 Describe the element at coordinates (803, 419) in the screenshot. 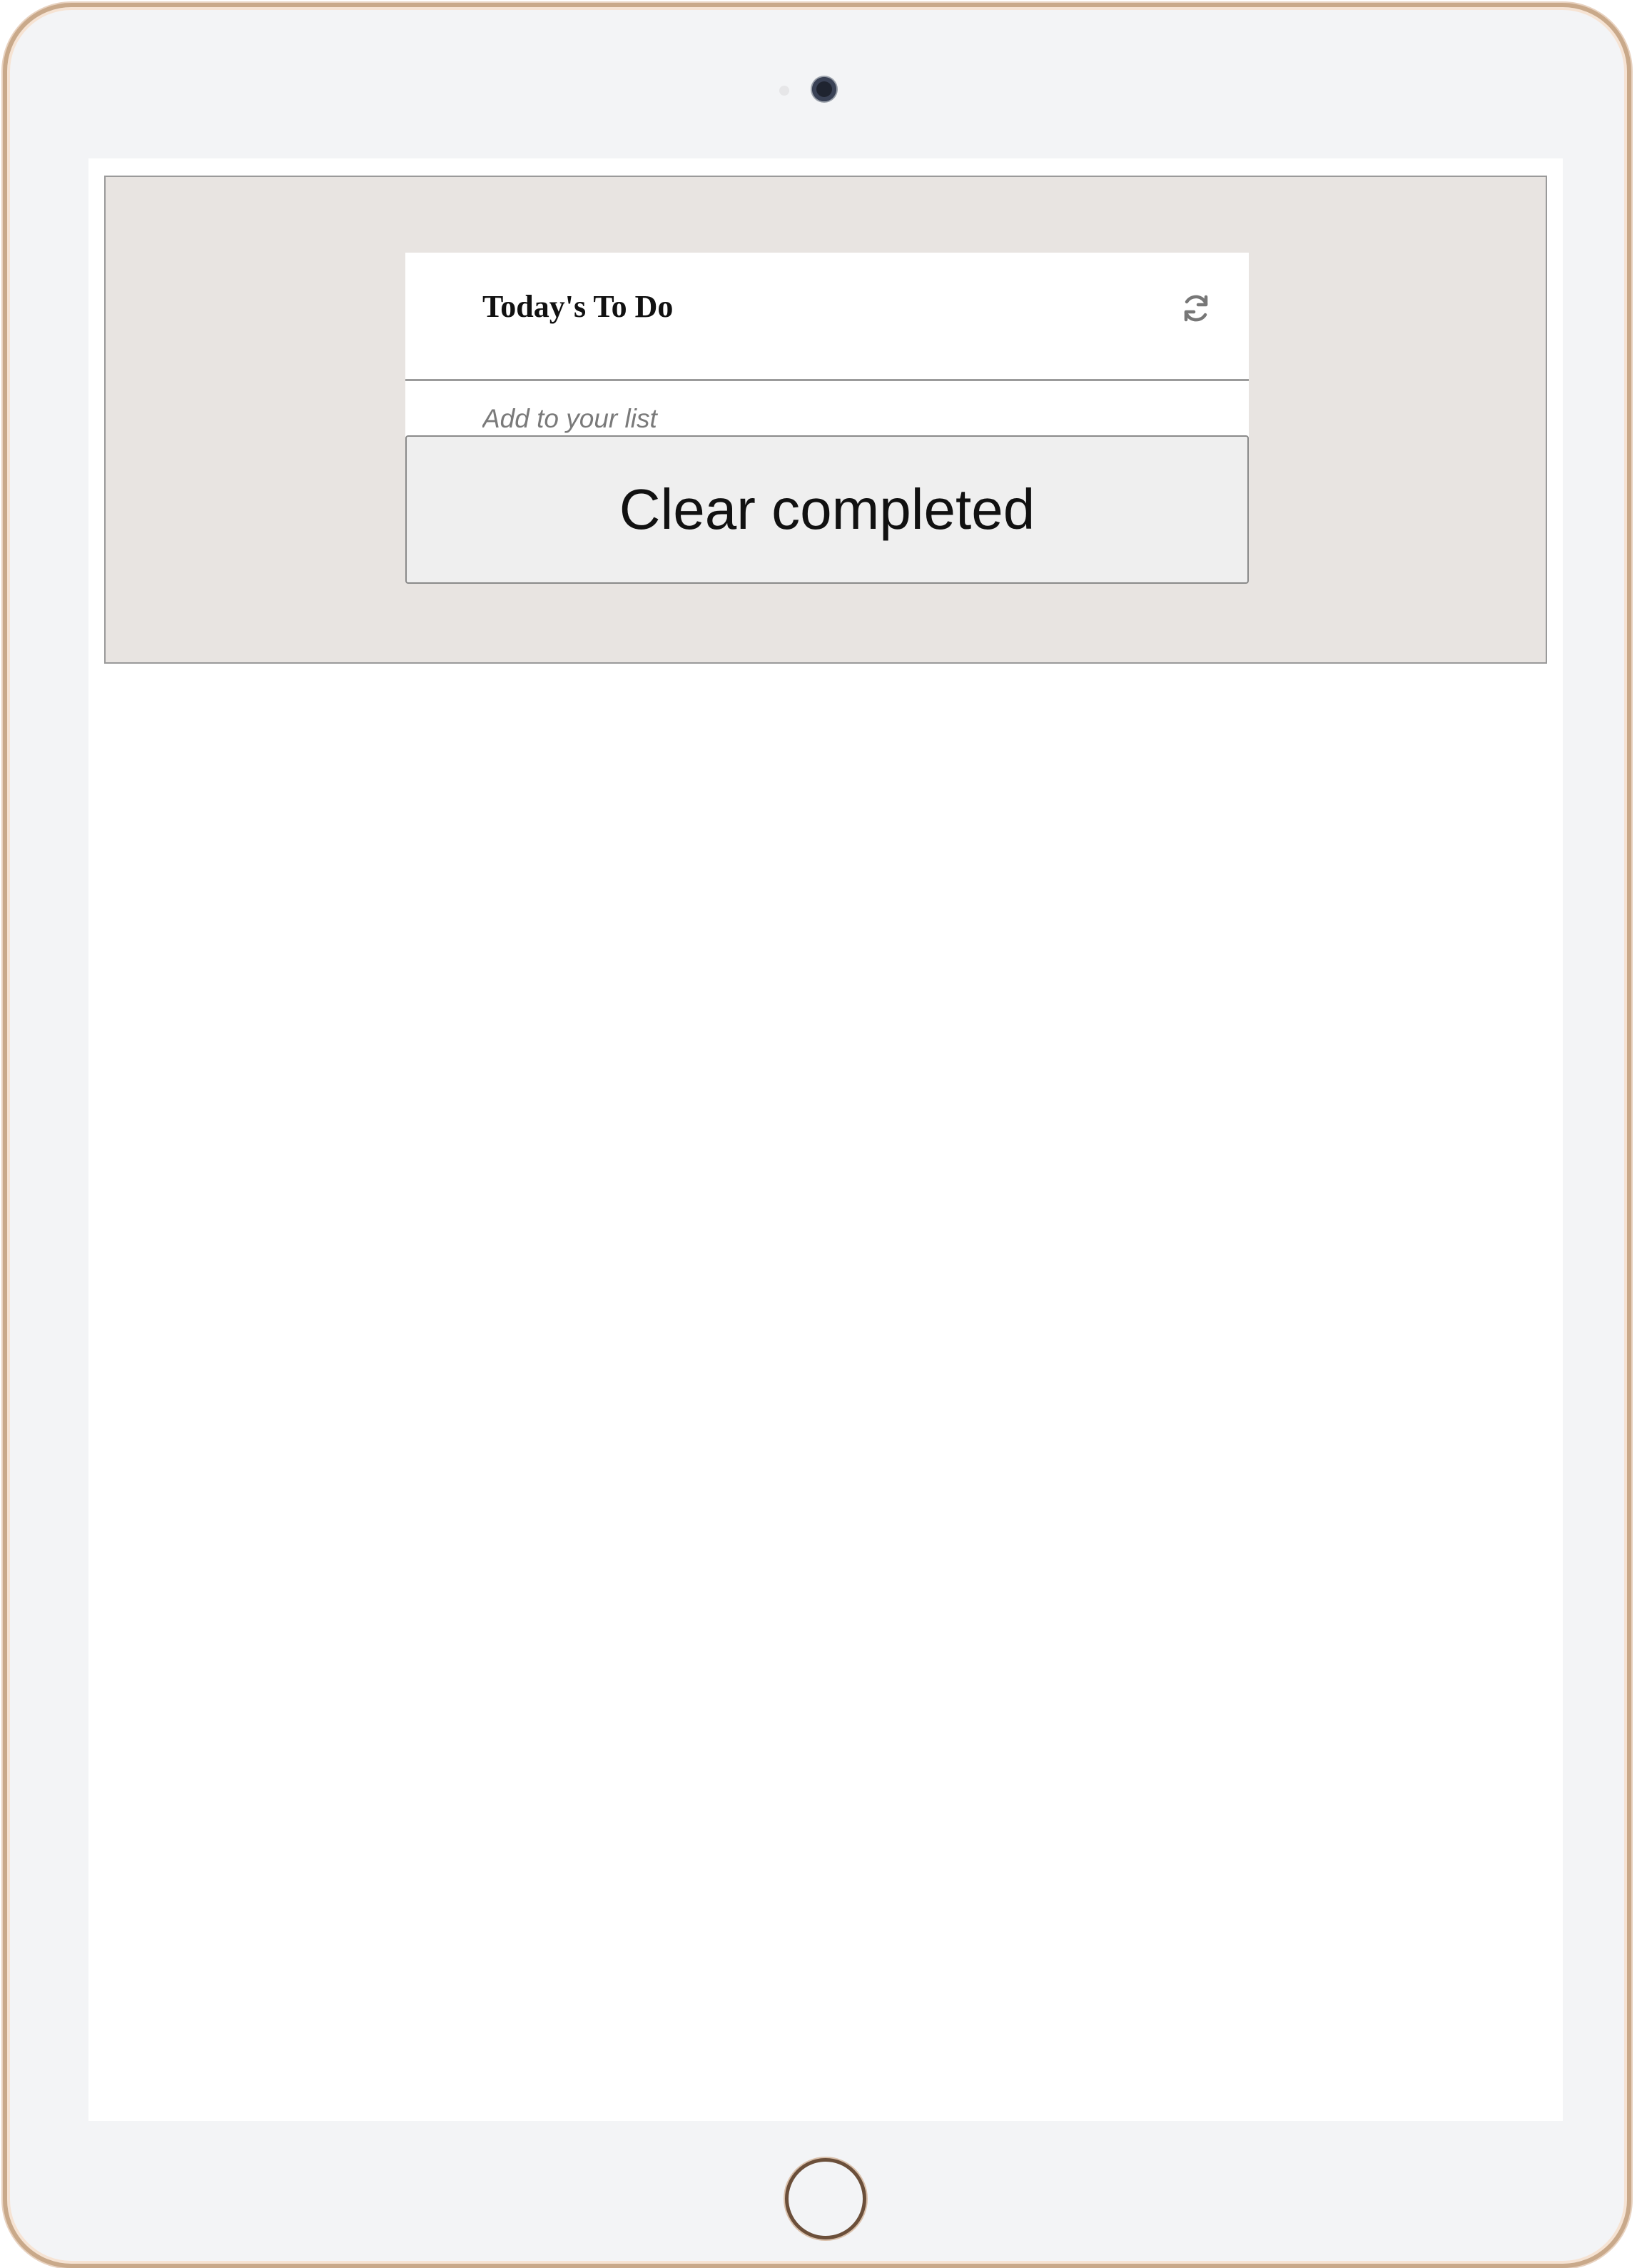

I see `add-item-input` at that location.